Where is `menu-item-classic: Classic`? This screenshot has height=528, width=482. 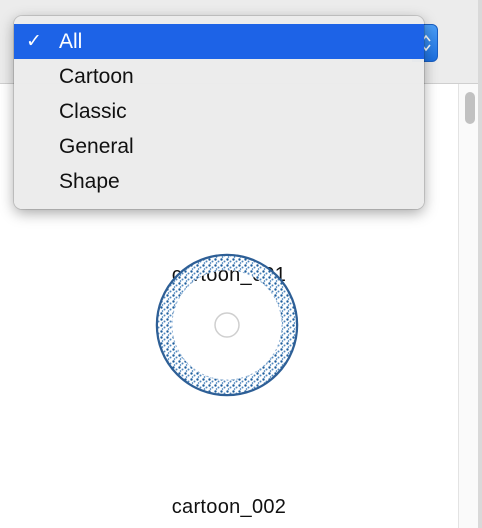 menu-item-classic: Classic is located at coordinates (219, 111).